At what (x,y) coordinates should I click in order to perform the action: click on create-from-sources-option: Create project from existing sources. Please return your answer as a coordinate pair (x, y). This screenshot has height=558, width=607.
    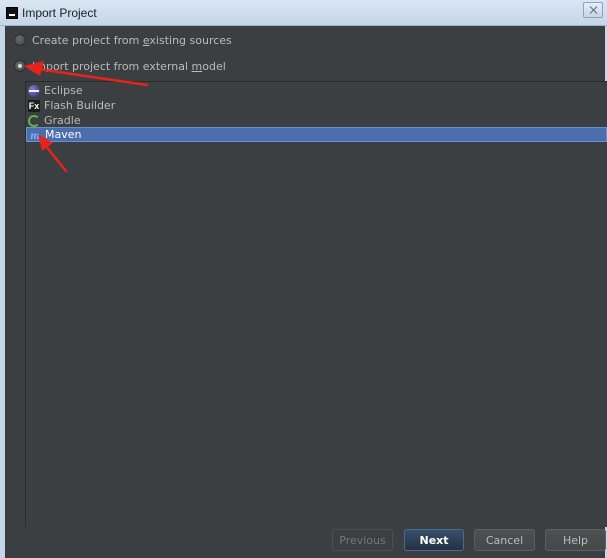
    Looking at the image, I should click on (123, 40).